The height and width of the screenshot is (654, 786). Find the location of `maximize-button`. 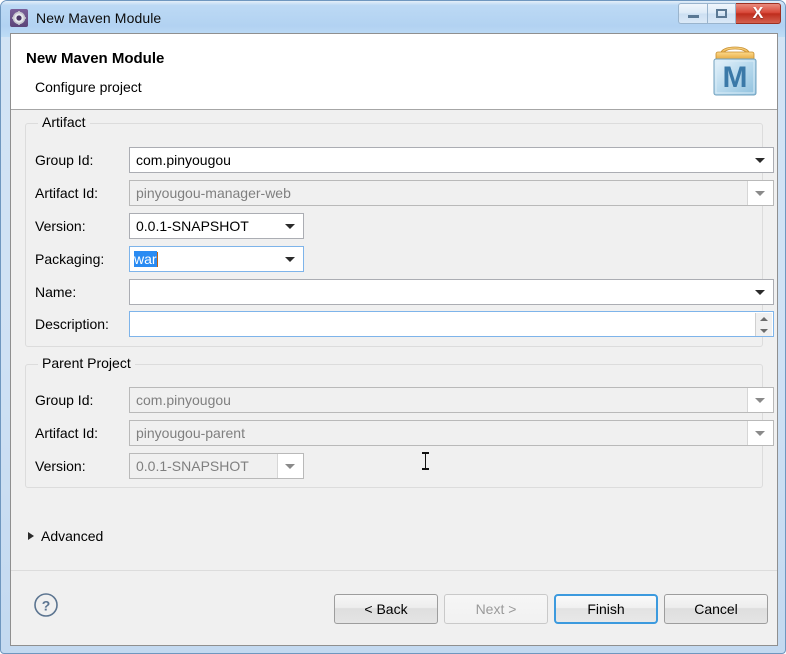

maximize-button is located at coordinates (721, 13).